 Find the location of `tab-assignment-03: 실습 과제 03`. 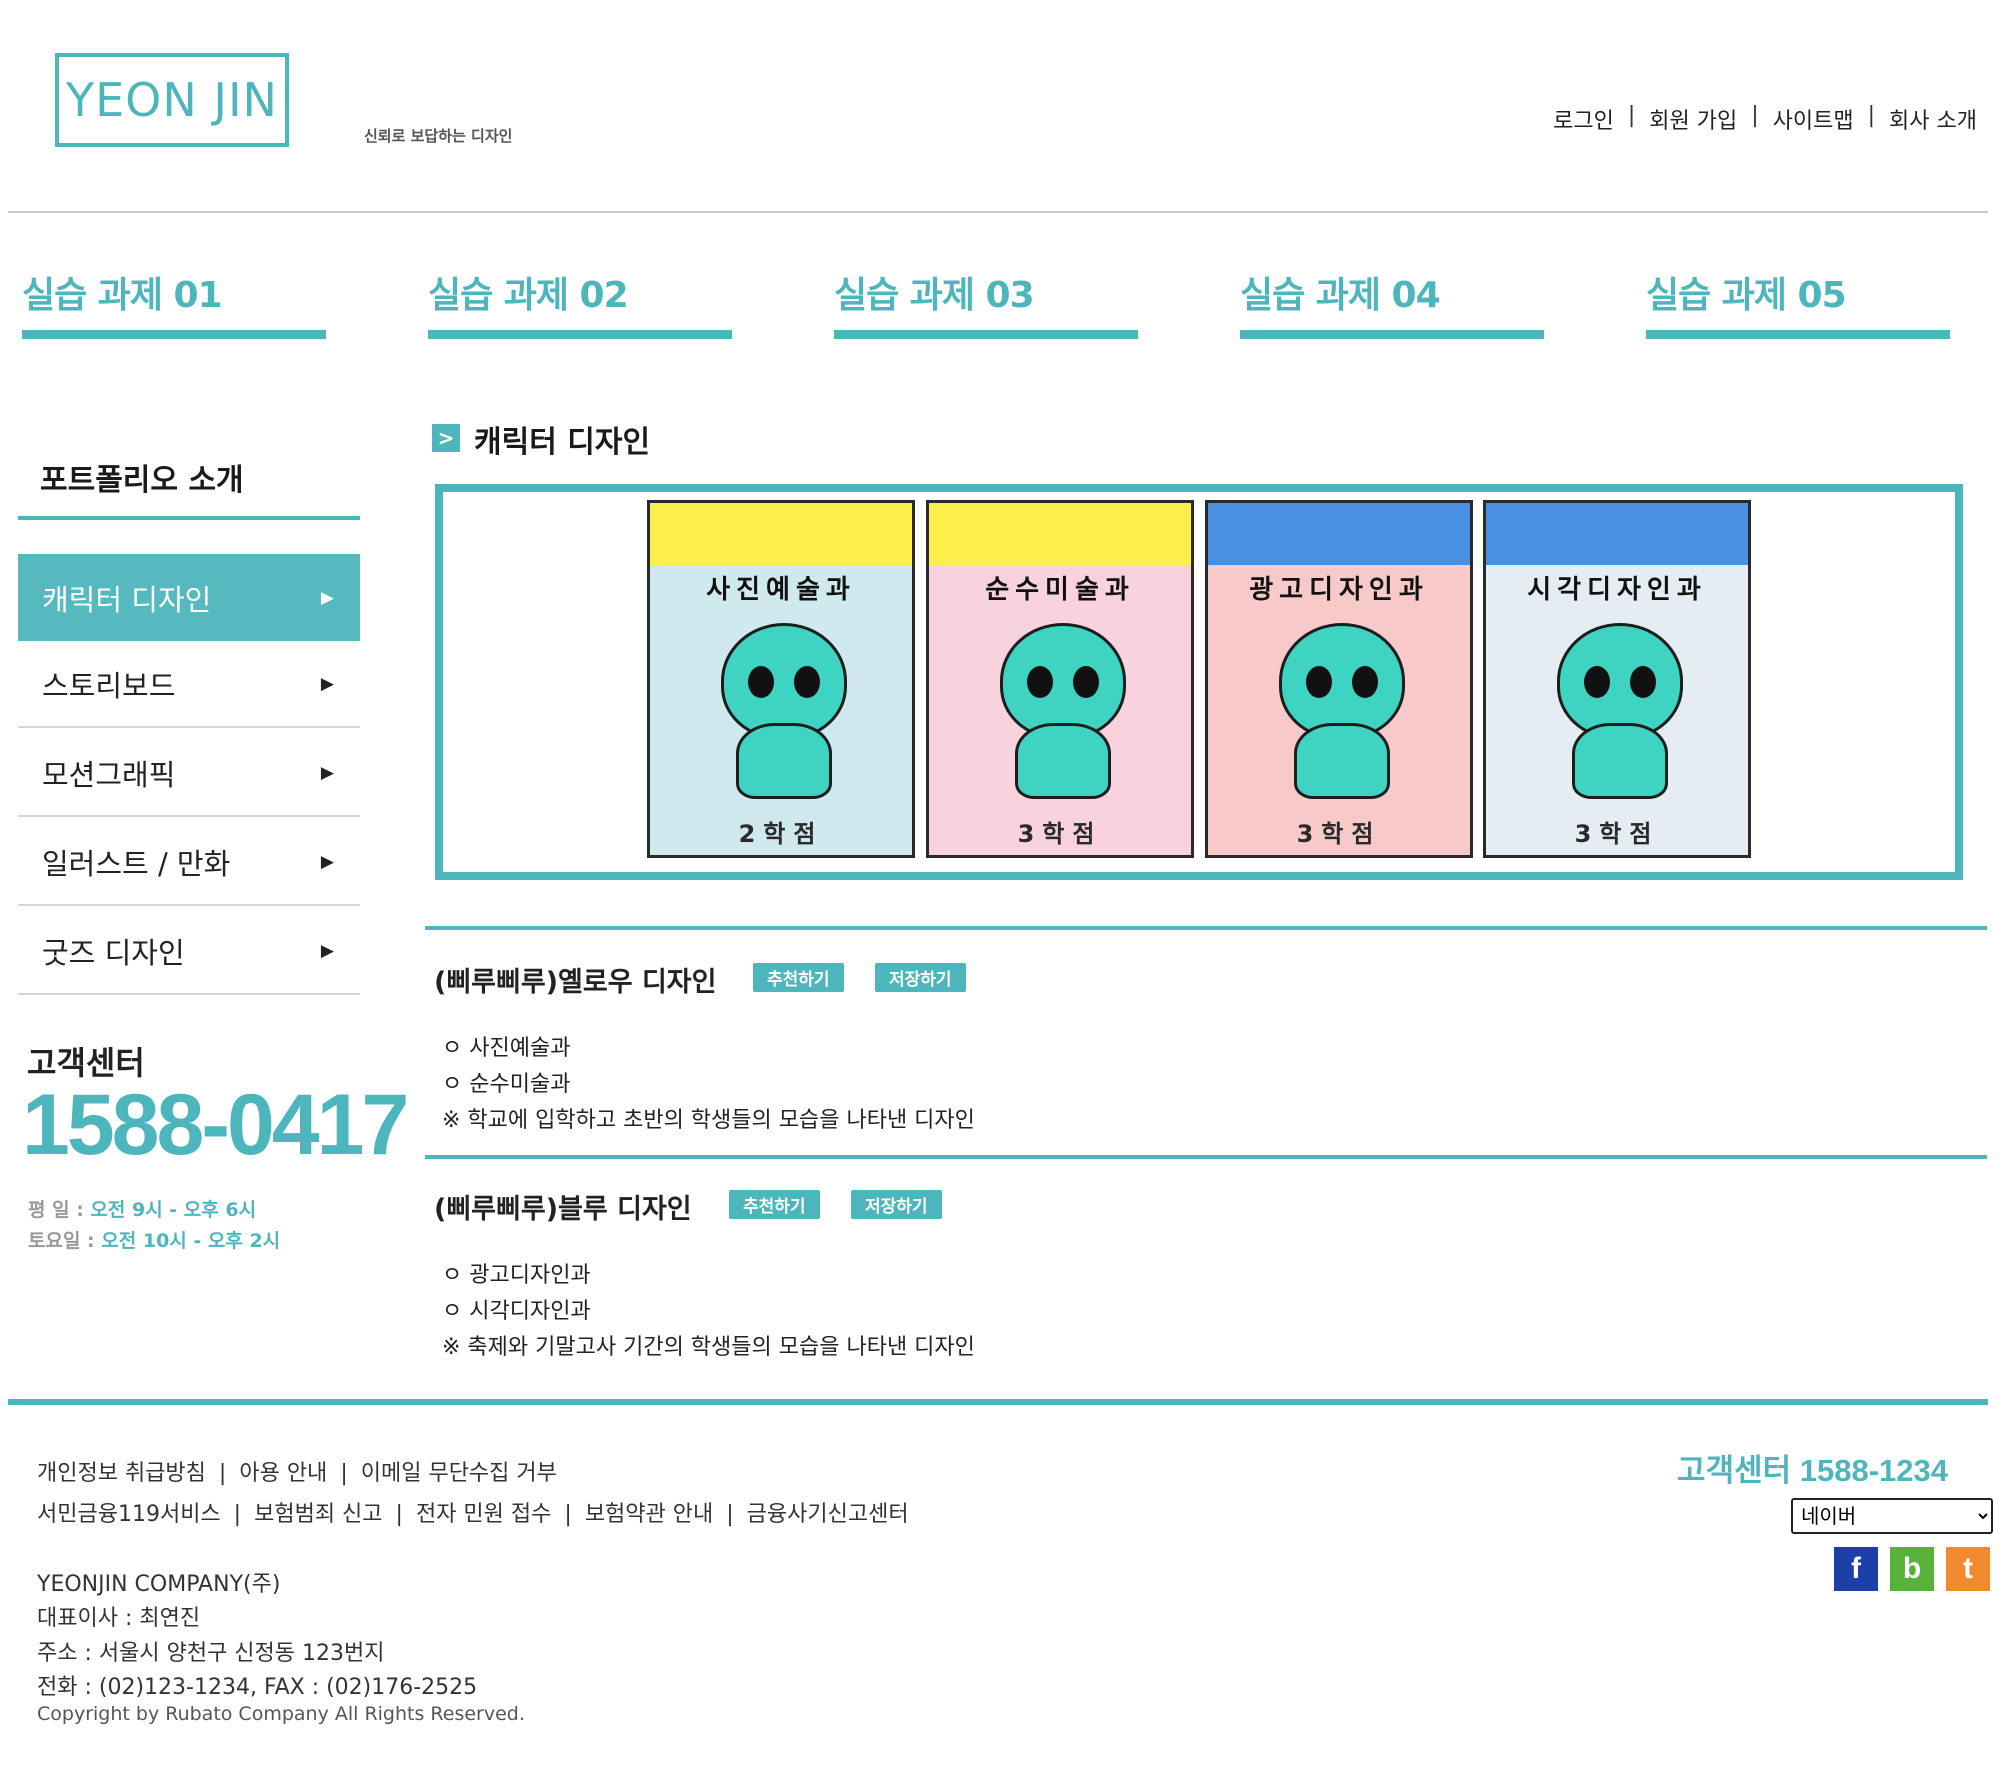

tab-assignment-03: 실습 과제 03 is located at coordinates (986, 302).